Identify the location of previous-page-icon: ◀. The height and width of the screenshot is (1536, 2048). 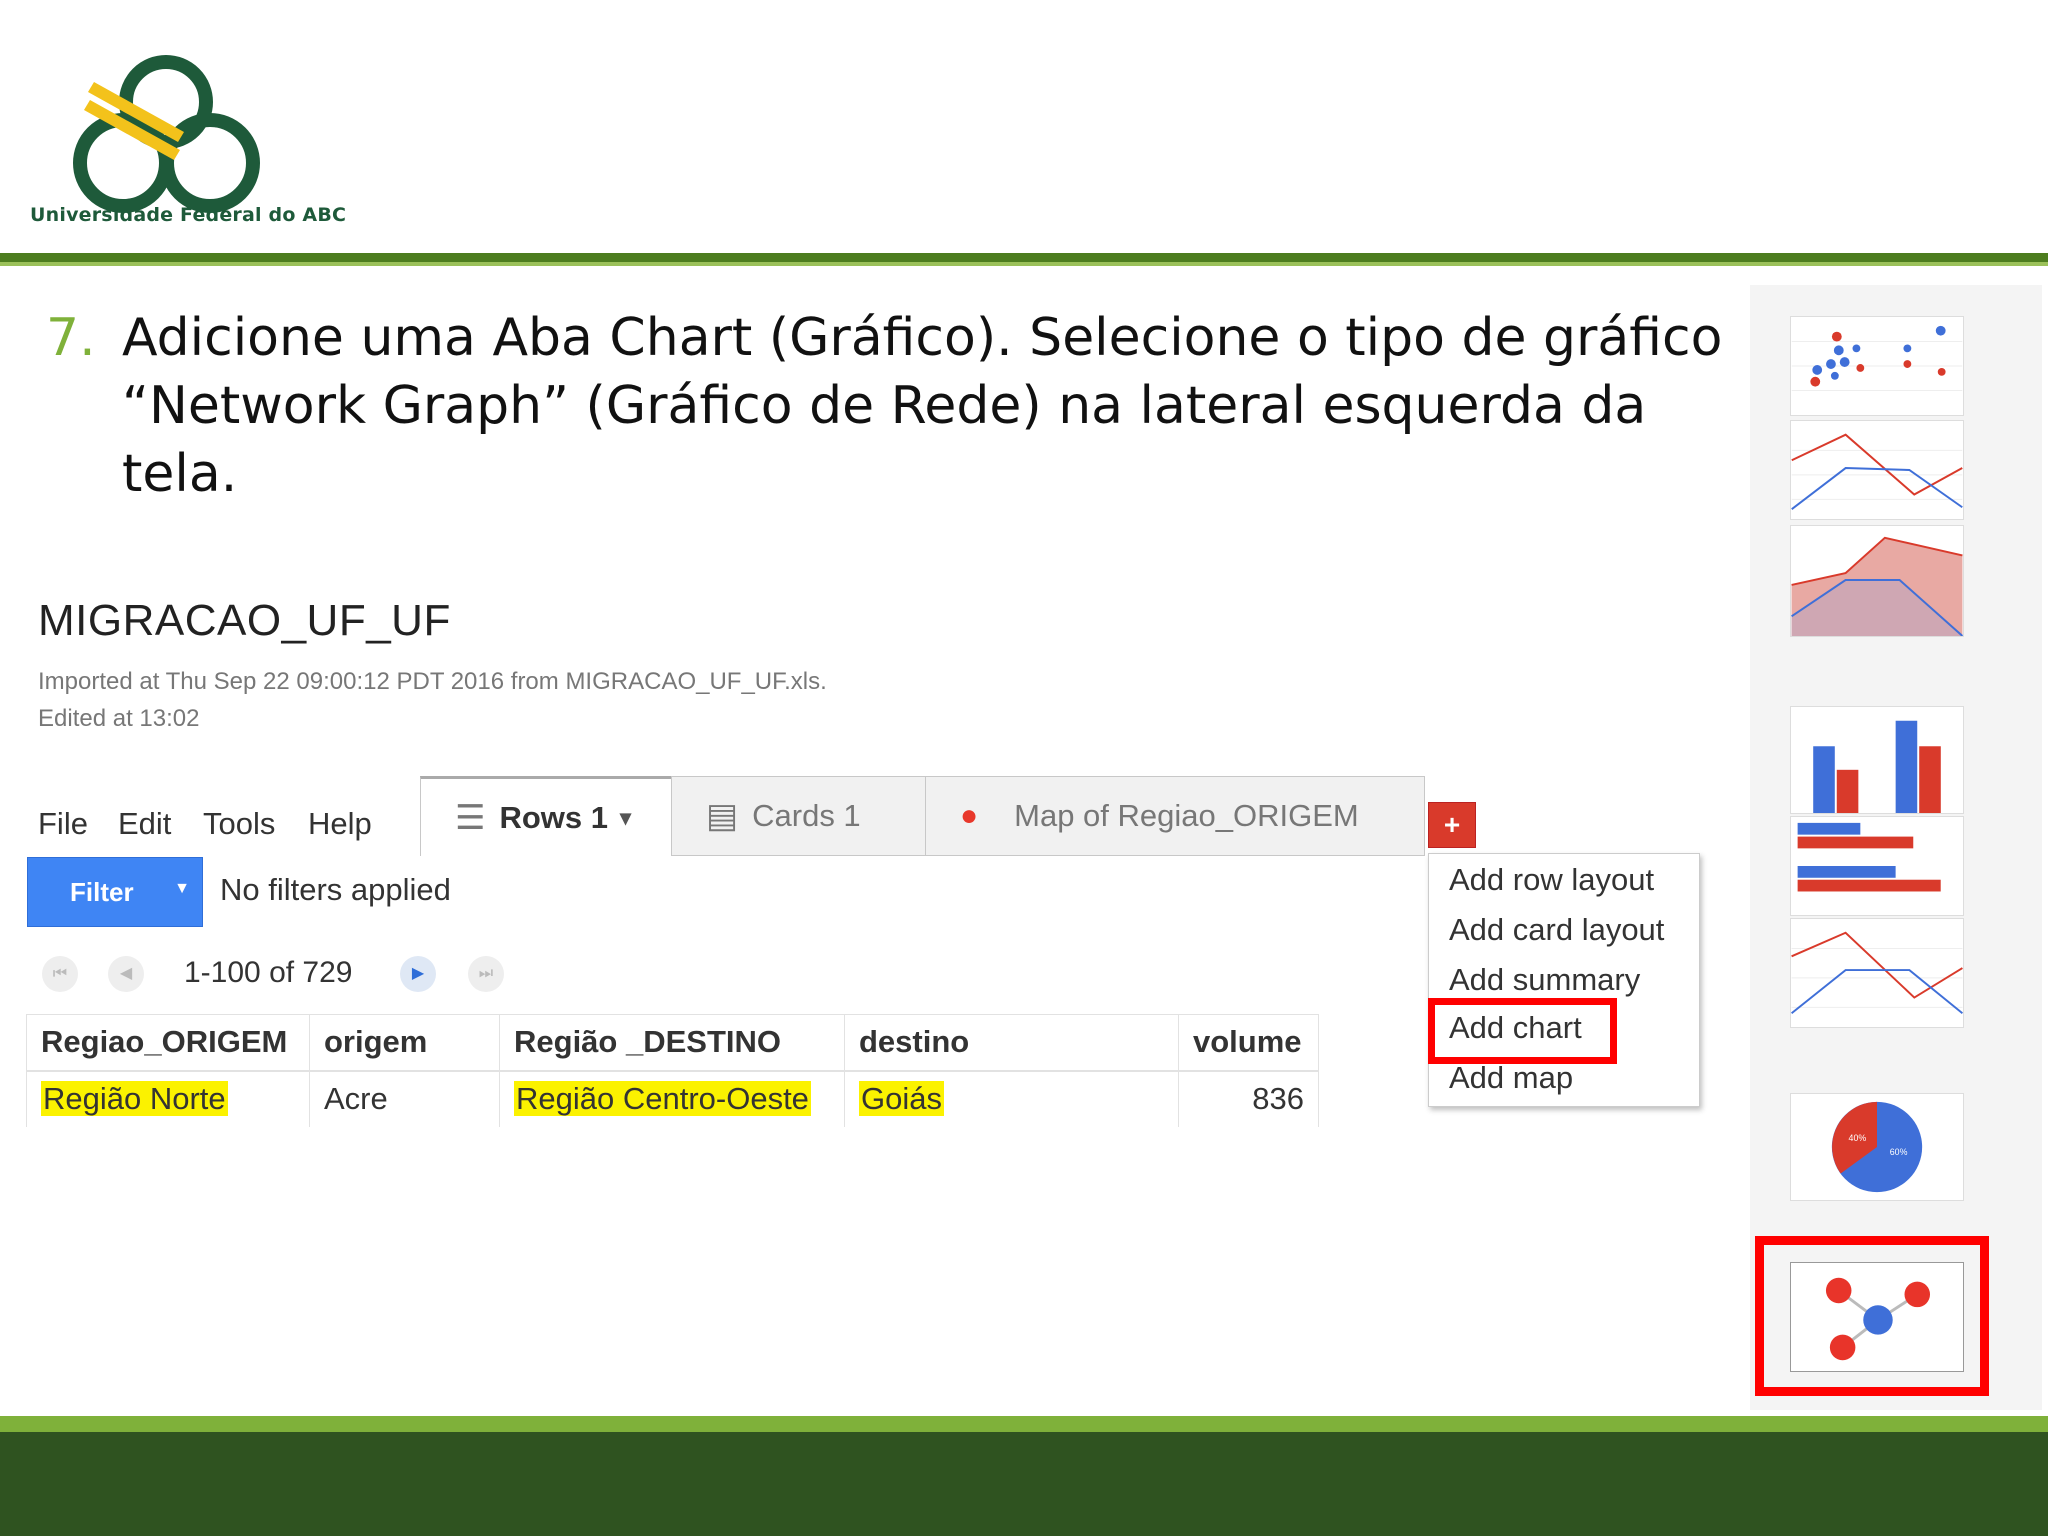
(126, 974).